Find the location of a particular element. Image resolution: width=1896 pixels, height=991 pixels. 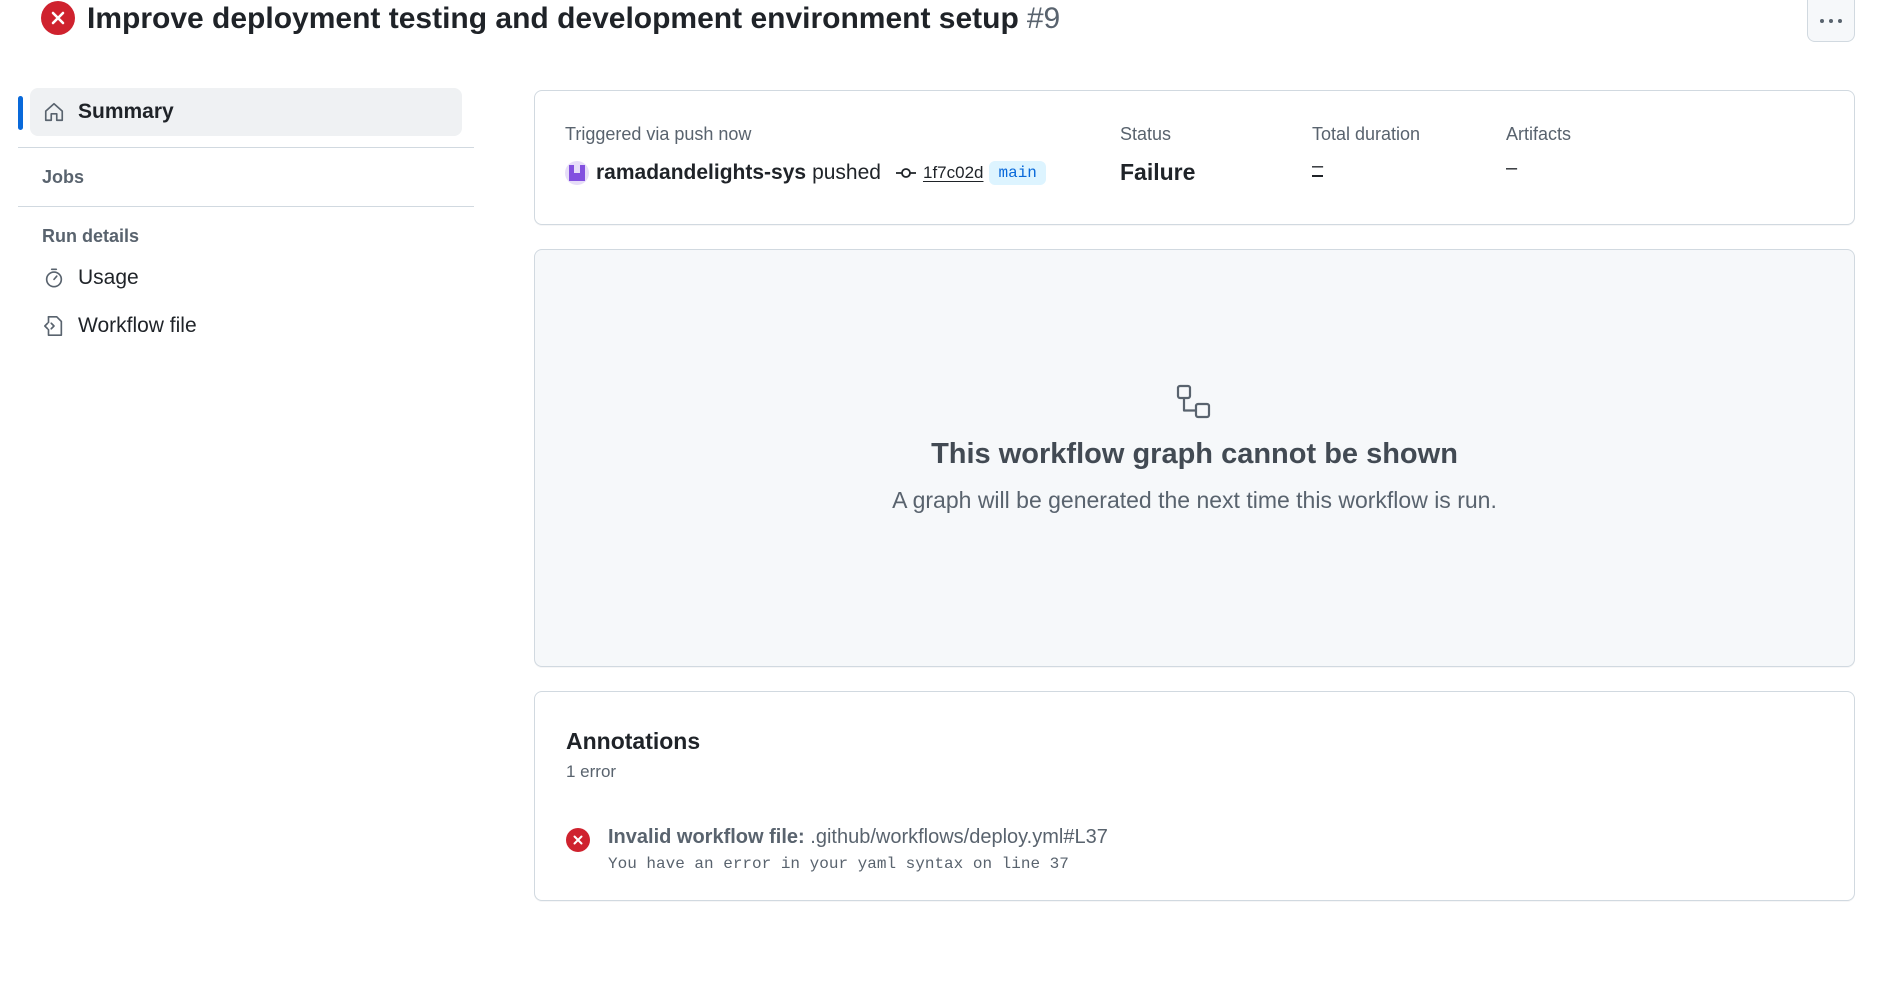

annotations-title: Annotations is located at coordinates (633, 741).